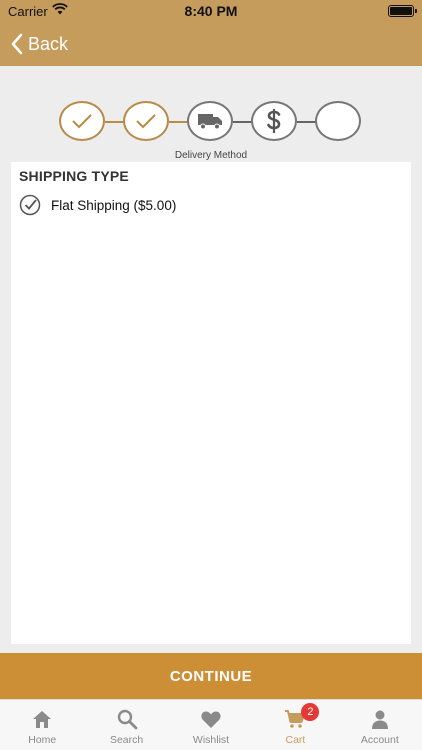 Image resolution: width=422 pixels, height=750 pixels. I want to click on tab-account-label: Account, so click(379, 740).